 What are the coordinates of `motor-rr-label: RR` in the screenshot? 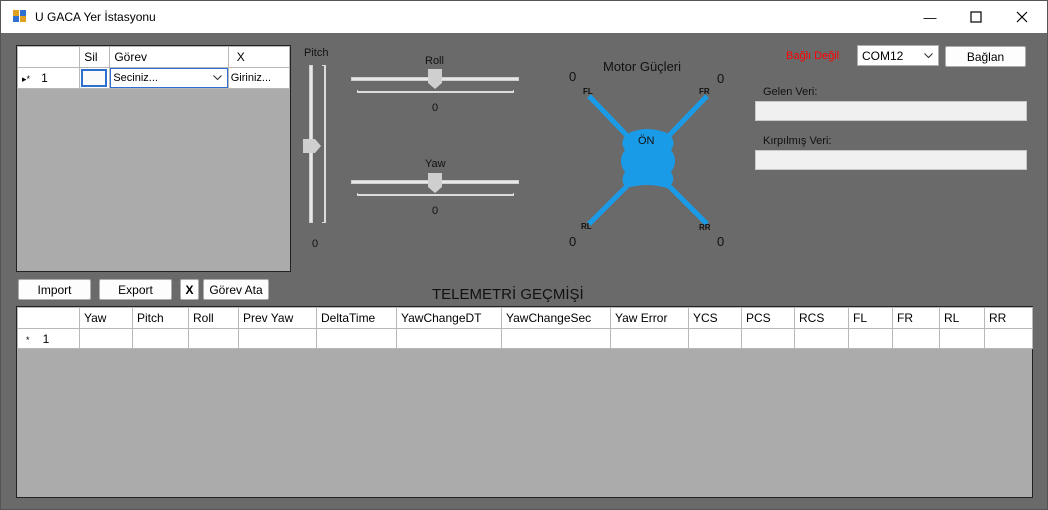 It's located at (705, 227).